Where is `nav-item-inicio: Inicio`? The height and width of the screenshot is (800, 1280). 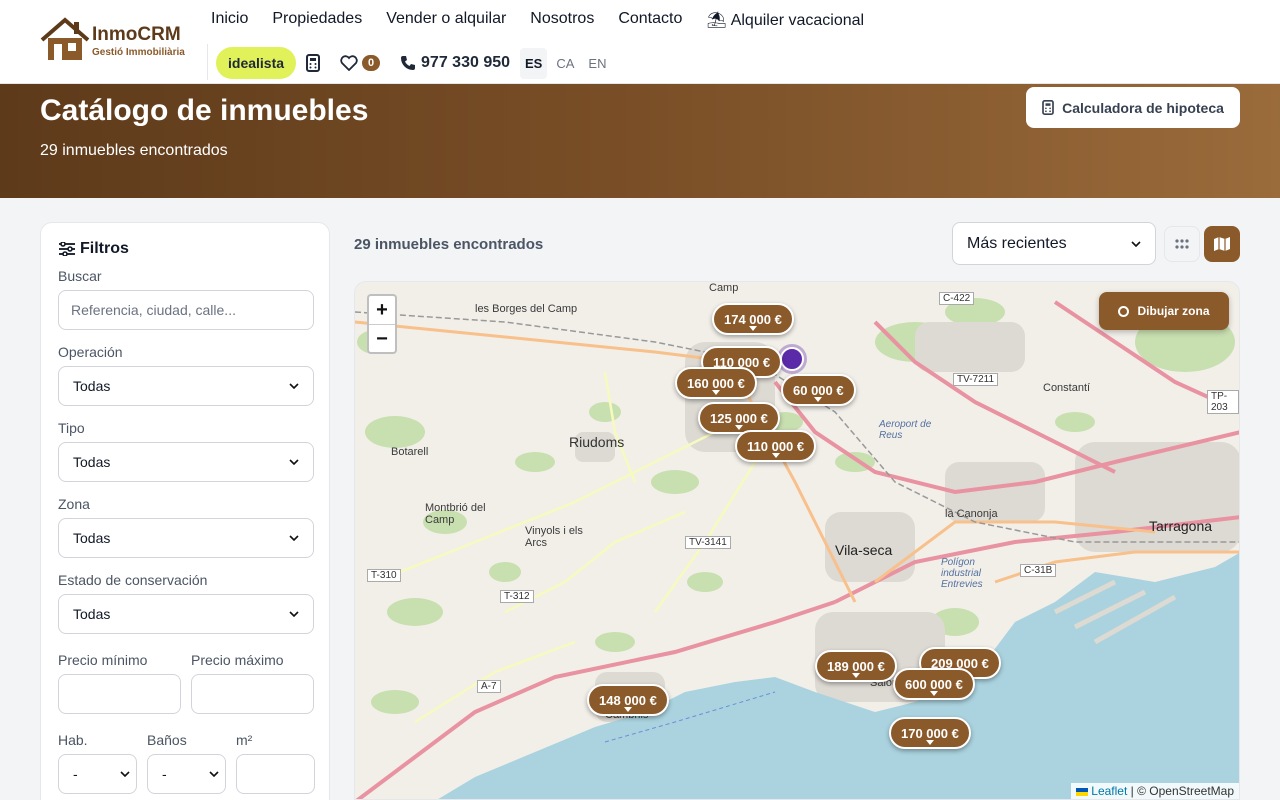
nav-item-inicio: Inicio is located at coordinates (229, 20).